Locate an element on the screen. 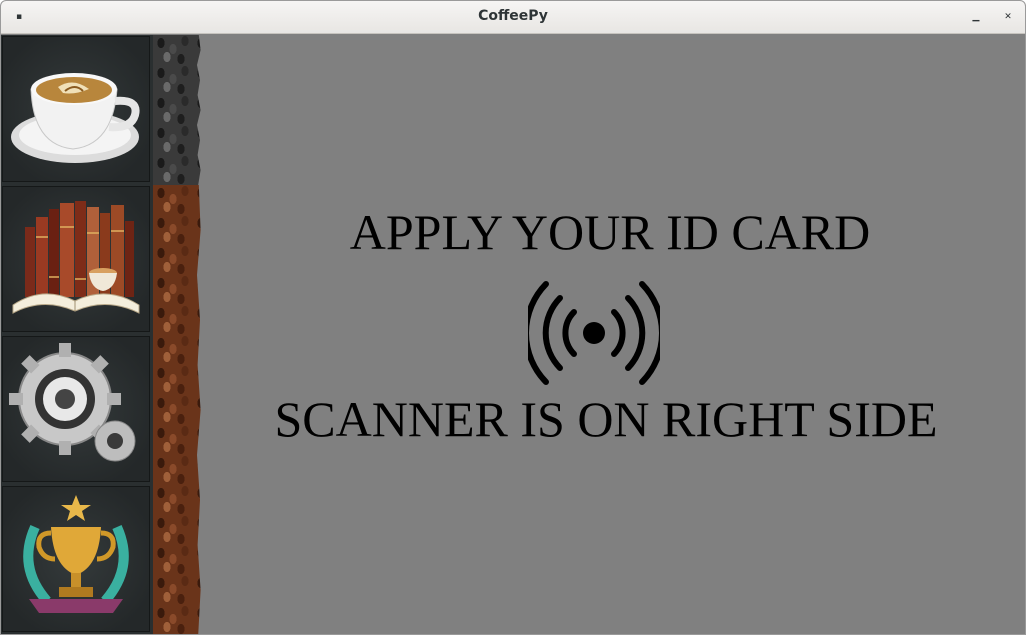  sidebar-item-leaderboard is located at coordinates (76, 559).